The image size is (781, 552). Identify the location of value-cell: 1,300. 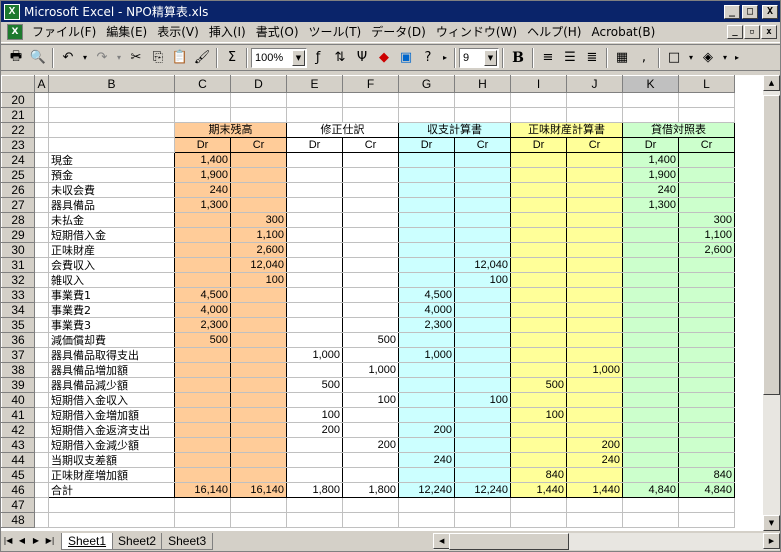
(650, 205).